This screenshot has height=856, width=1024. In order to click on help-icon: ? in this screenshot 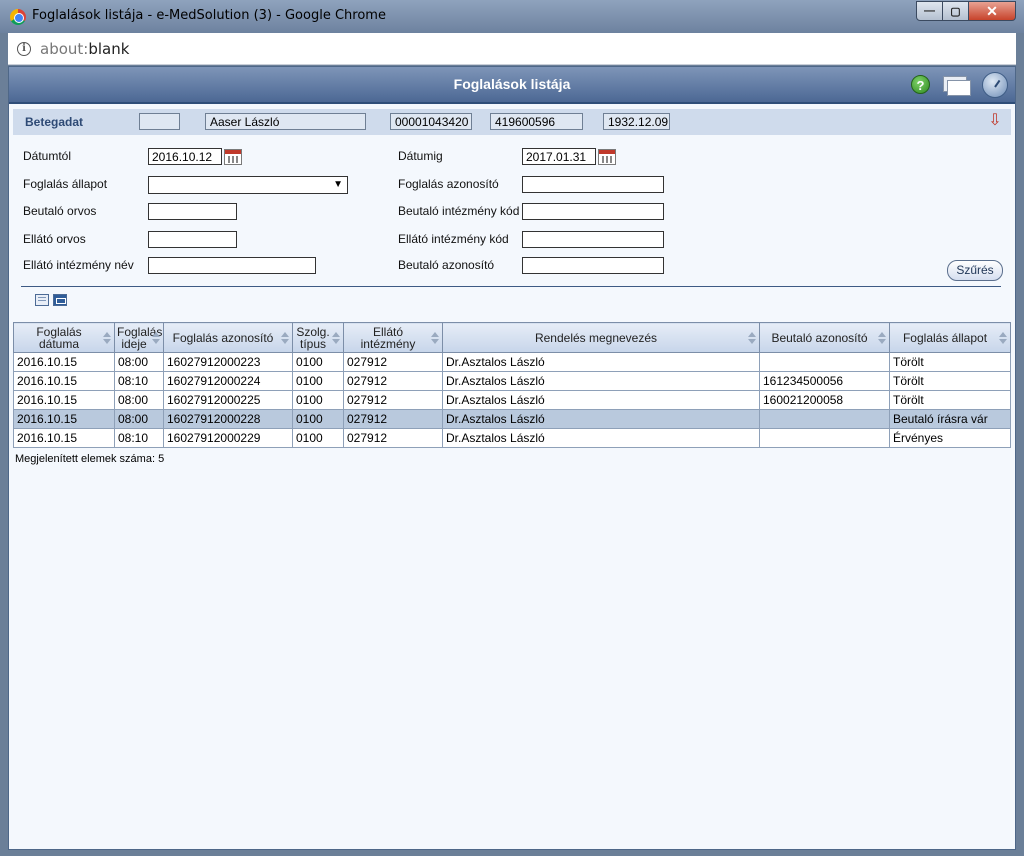, I will do `click(920, 84)`.